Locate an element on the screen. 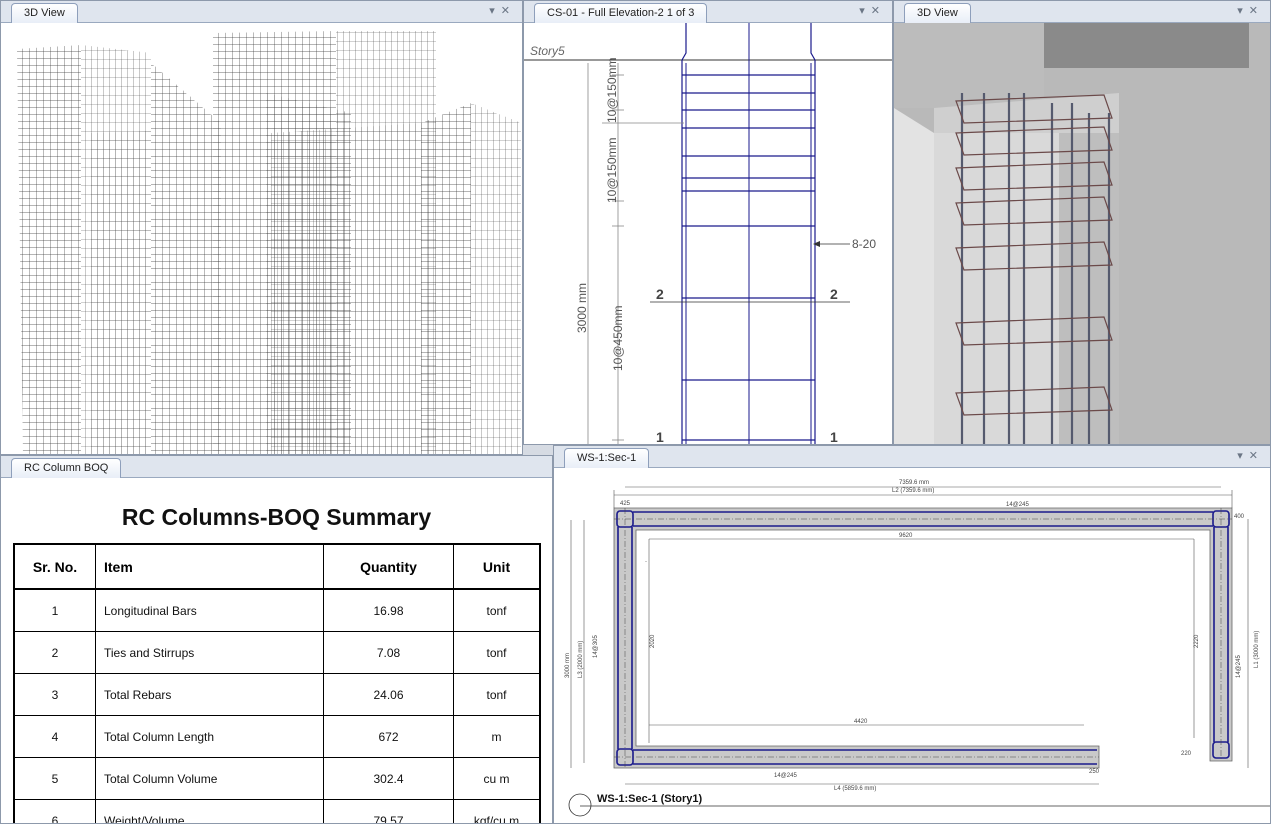 This screenshot has width=1271, height=824. table-row: 2 Ties and Stirrups 7.08 tonf is located at coordinates (277, 652).